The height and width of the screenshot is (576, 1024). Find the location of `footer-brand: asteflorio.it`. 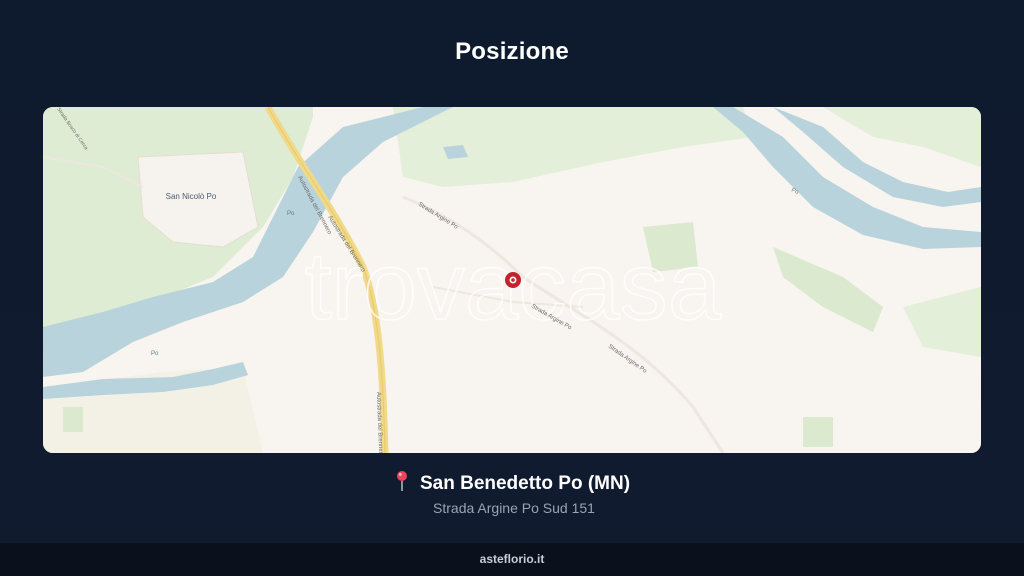

footer-brand: asteflorio.it is located at coordinates (512, 559).